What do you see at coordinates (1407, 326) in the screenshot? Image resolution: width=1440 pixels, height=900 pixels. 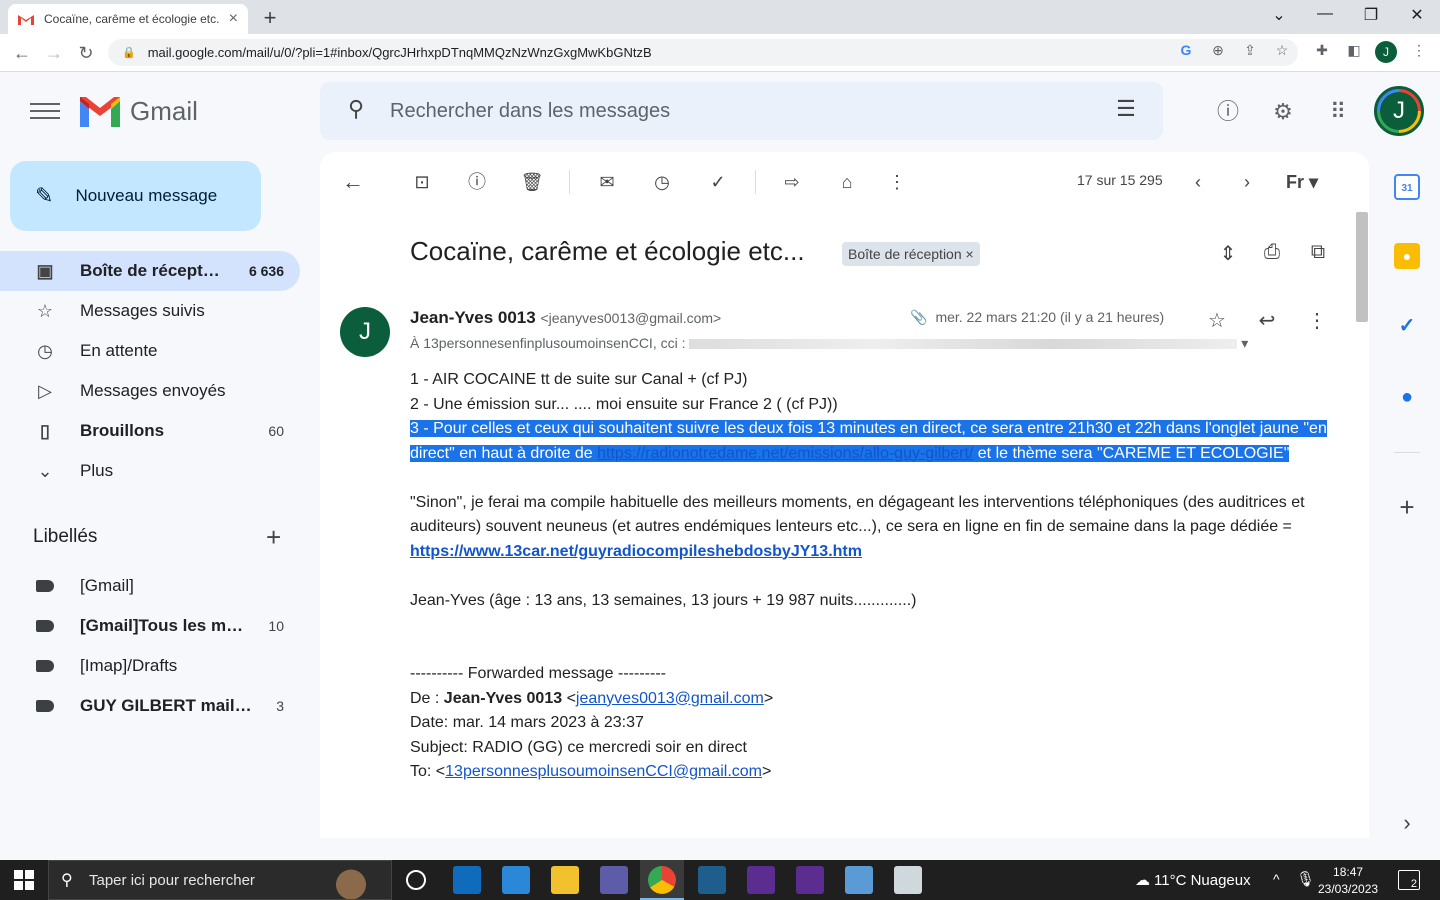 I see `tasks-icon: ✓` at bounding box center [1407, 326].